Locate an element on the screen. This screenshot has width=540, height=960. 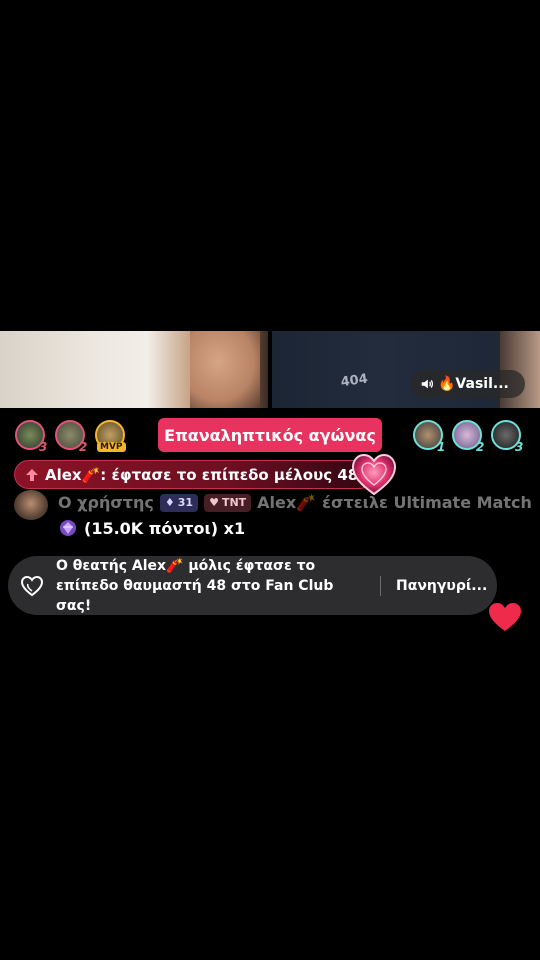
gift-points: (15.0K πόντοι) x1 is located at coordinates (165, 528).